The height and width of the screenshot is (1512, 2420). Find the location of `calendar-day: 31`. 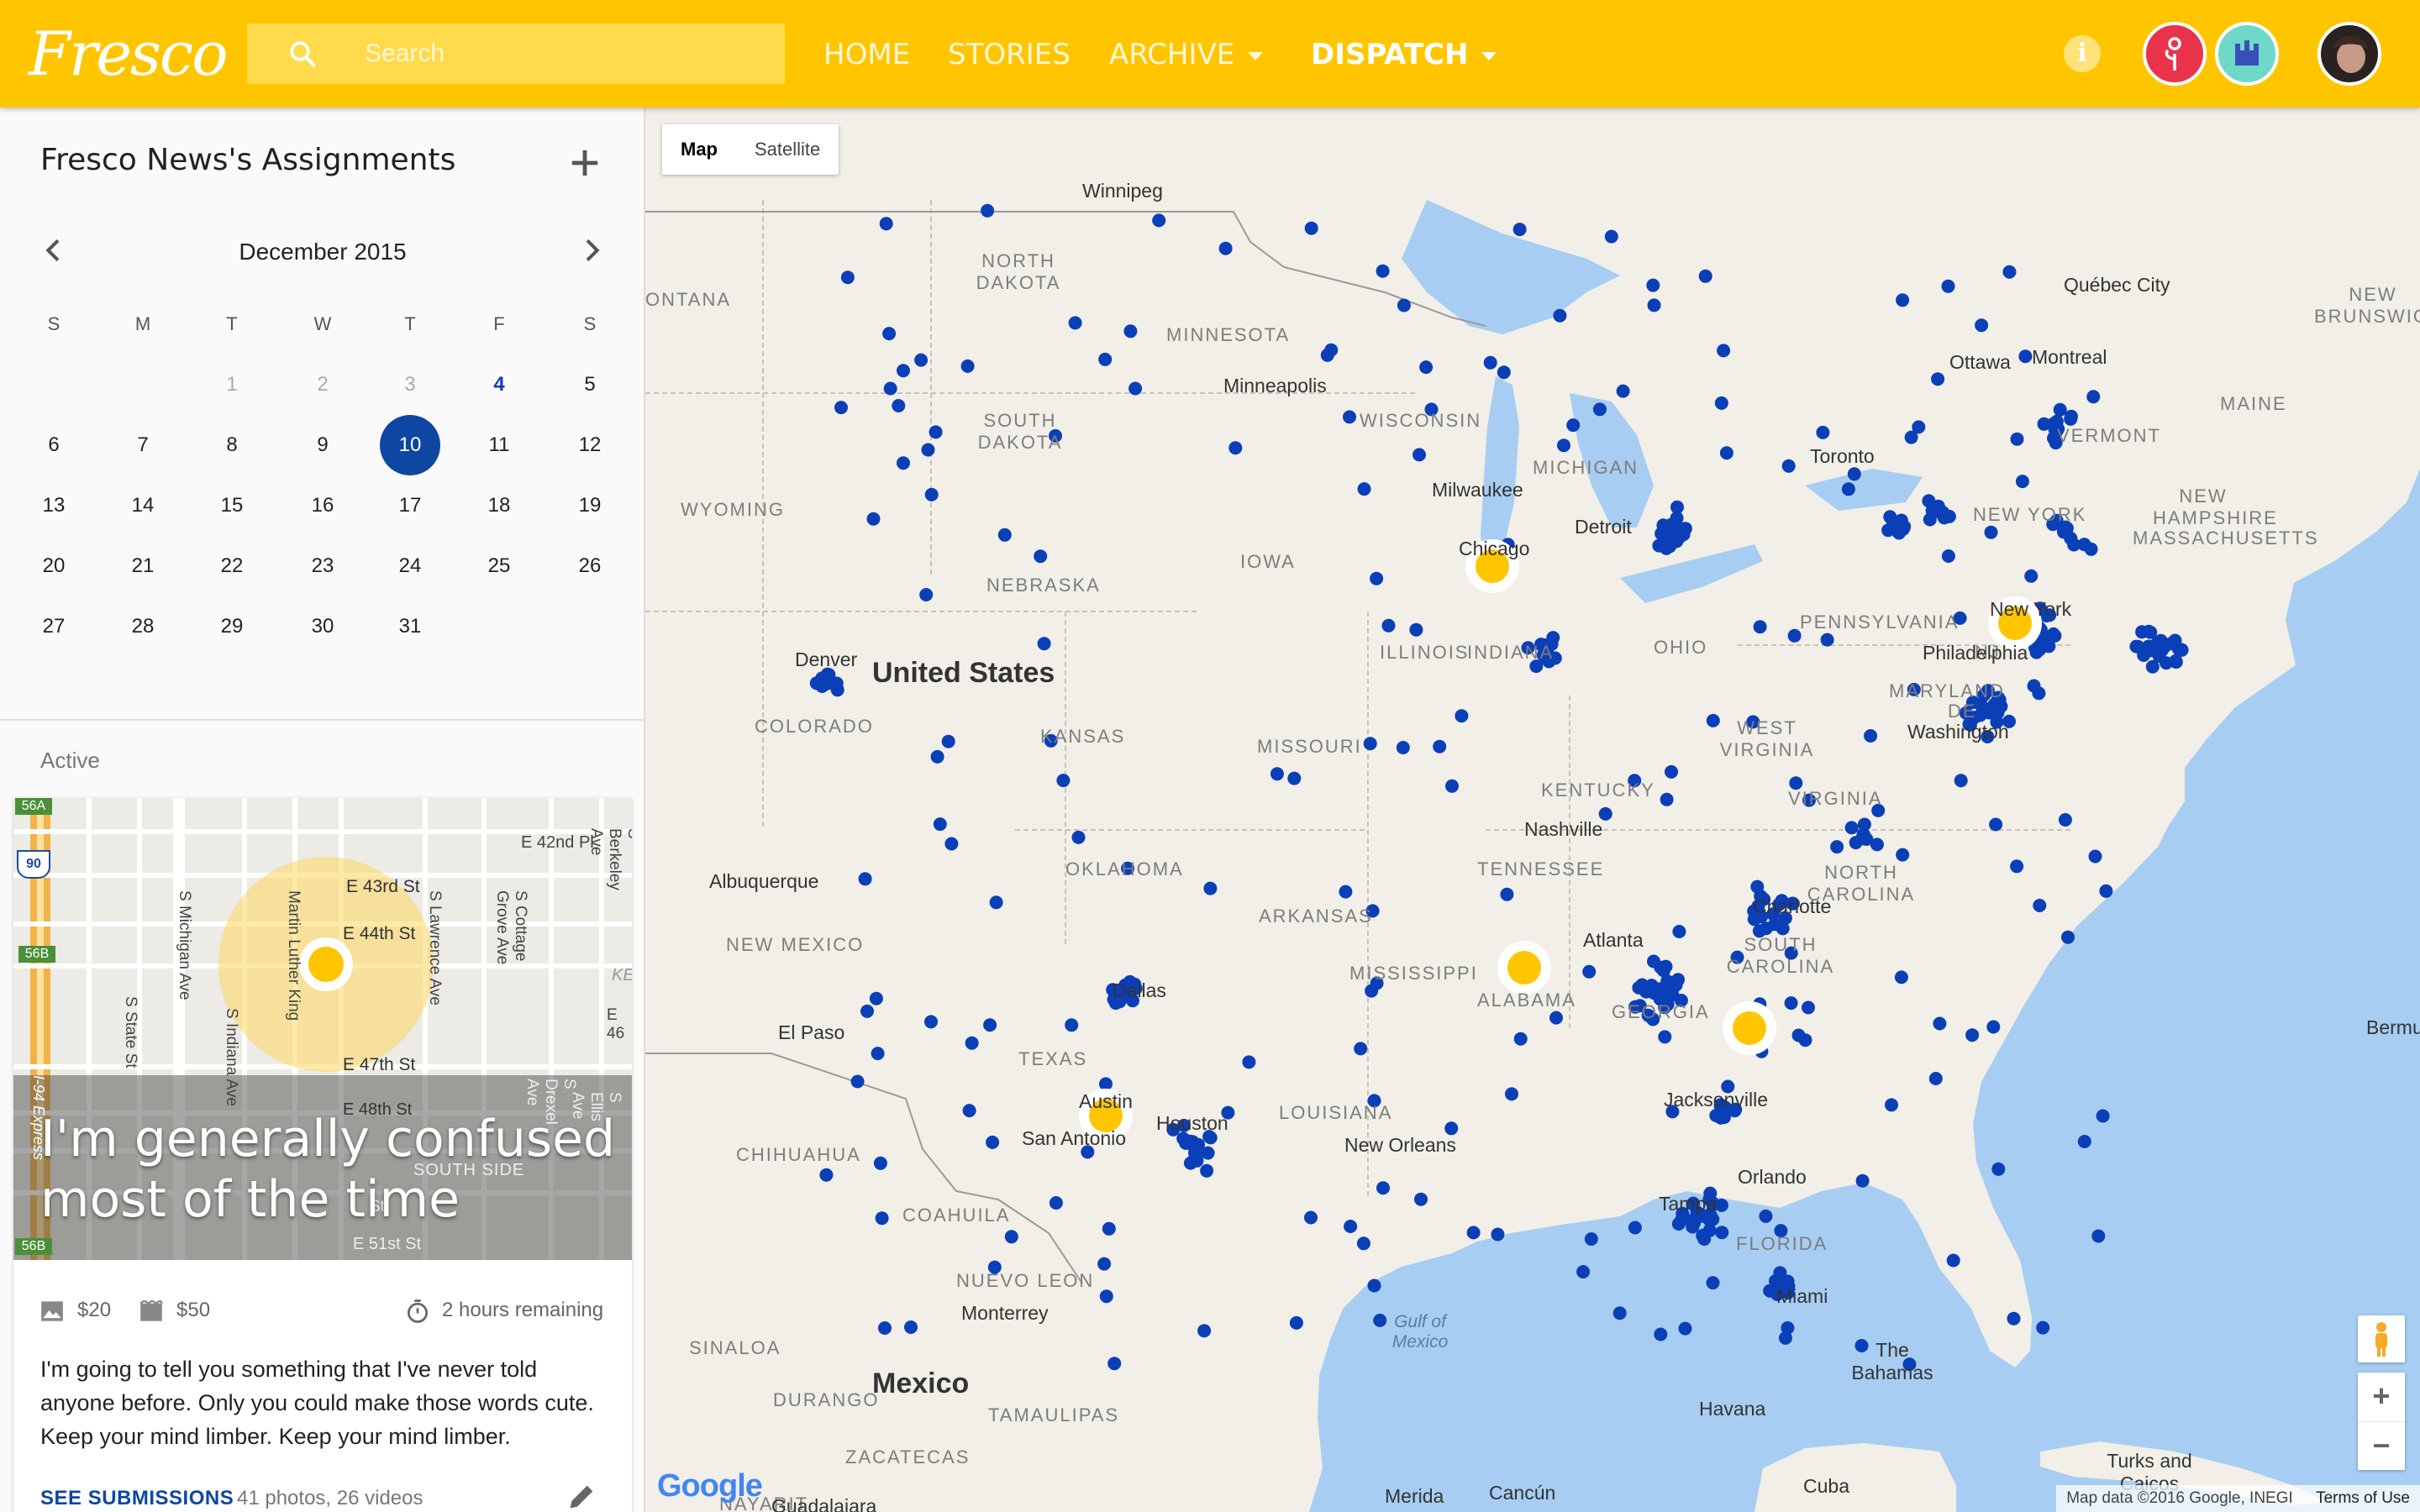

calendar-day: 31 is located at coordinates (410, 626).